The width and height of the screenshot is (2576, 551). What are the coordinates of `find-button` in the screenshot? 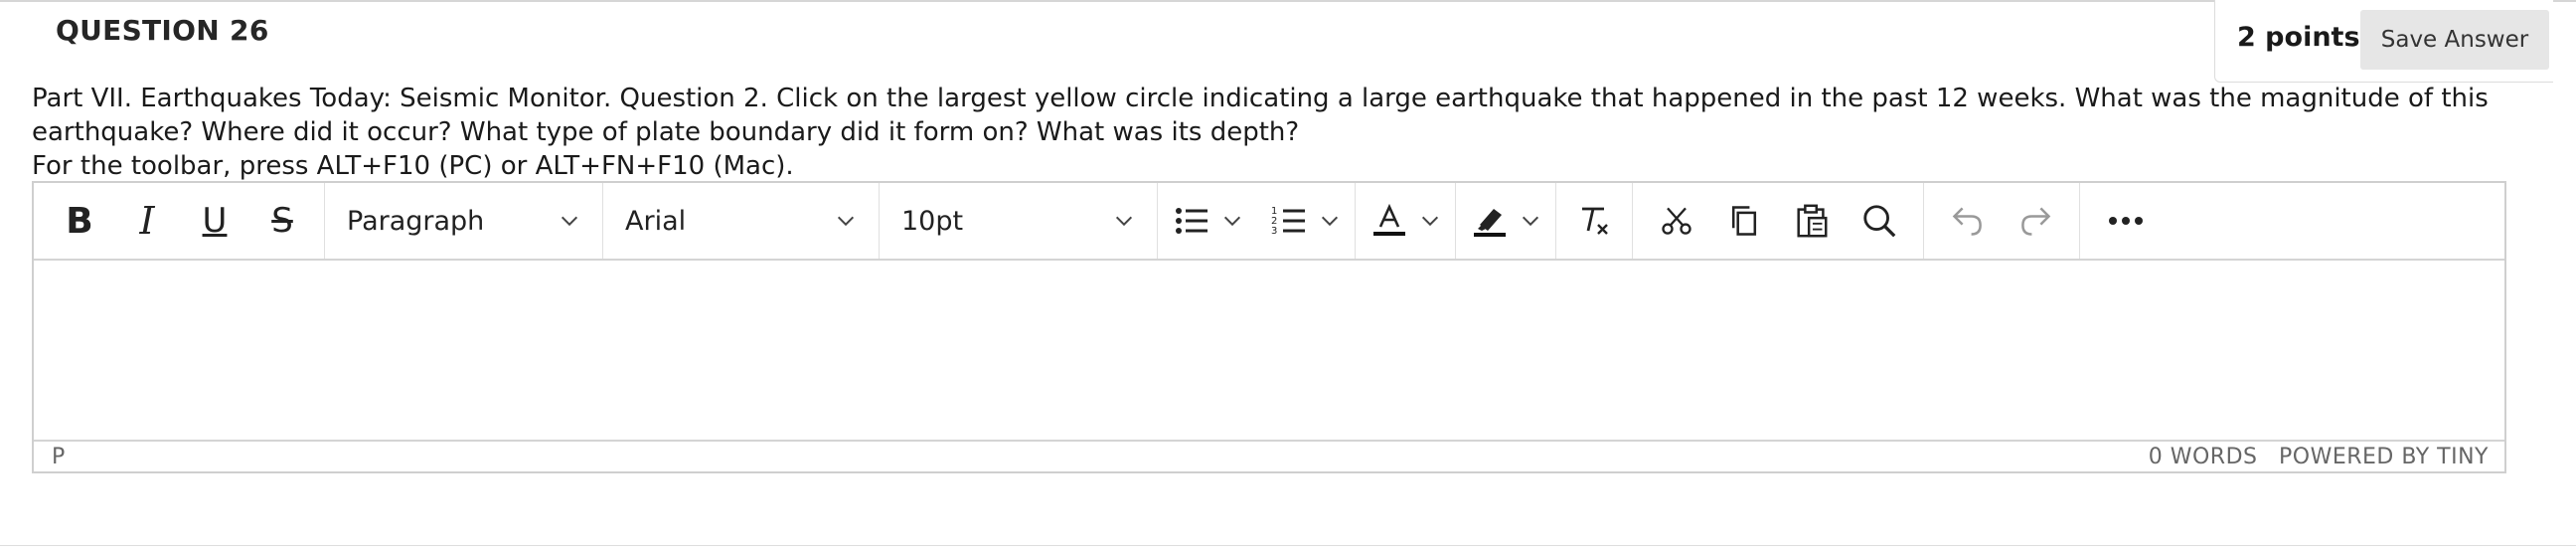 It's located at (1879, 221).